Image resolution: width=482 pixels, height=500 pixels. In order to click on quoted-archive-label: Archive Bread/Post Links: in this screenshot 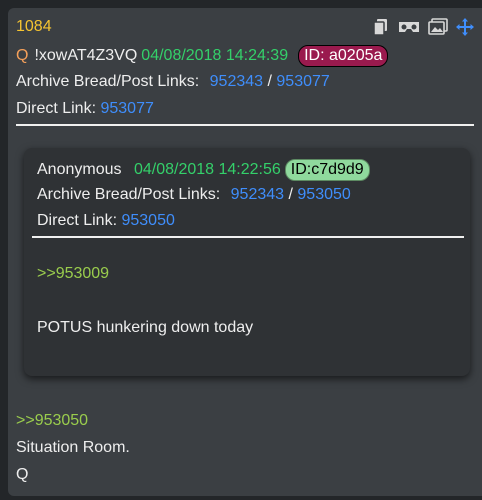, I will do `click(129, 194)`.